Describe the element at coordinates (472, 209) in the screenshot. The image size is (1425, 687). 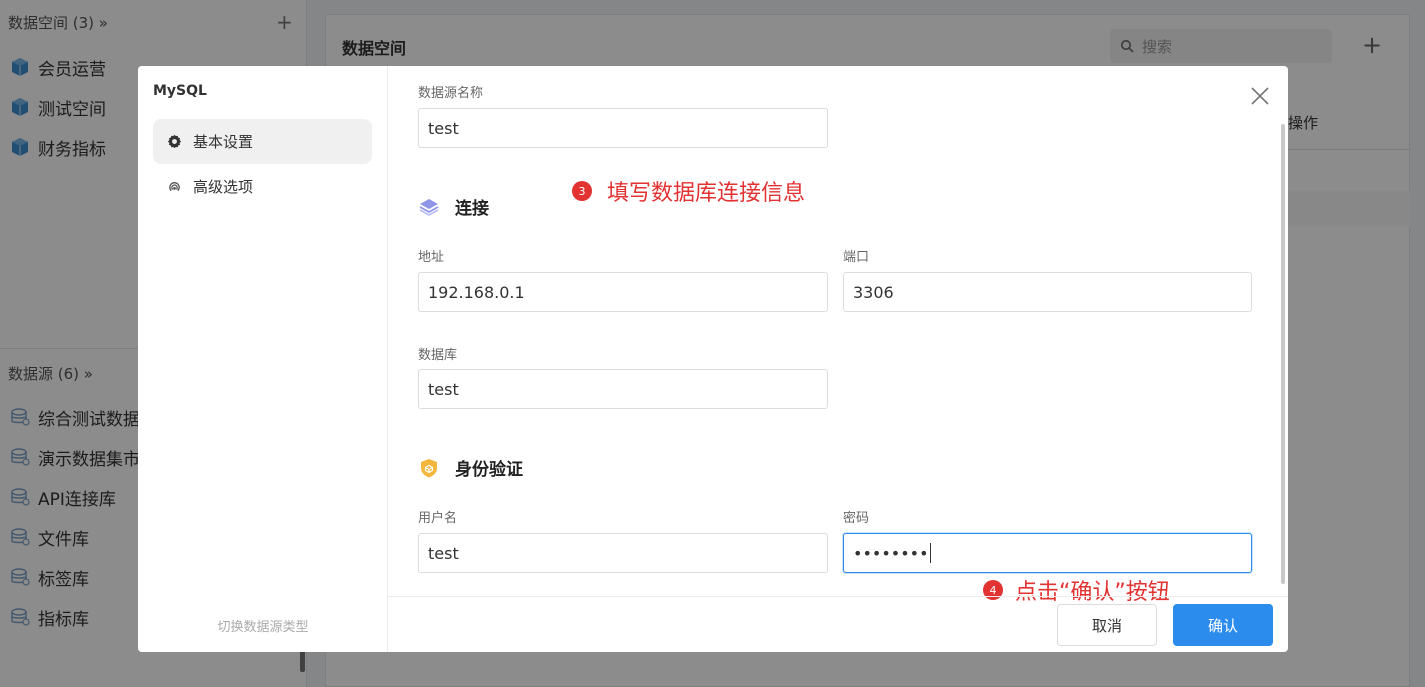
I see `connection-title-text: 连接` at that location.